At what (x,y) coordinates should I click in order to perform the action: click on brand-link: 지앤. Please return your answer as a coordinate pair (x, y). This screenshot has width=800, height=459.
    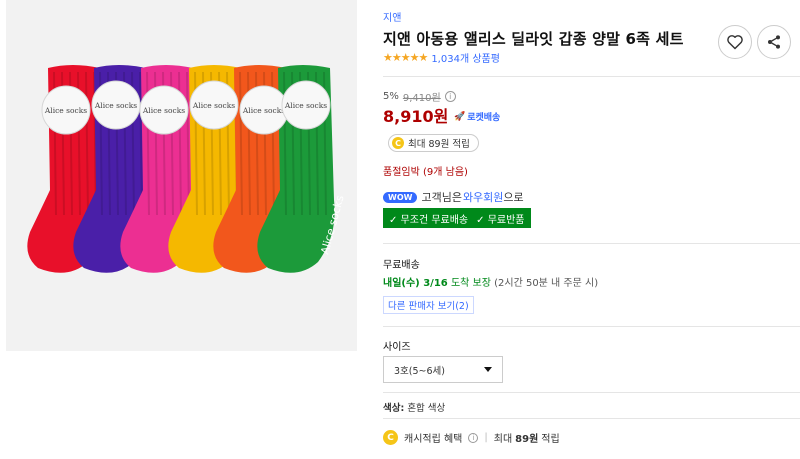
    Looking at the image, I should click on (392, 16).